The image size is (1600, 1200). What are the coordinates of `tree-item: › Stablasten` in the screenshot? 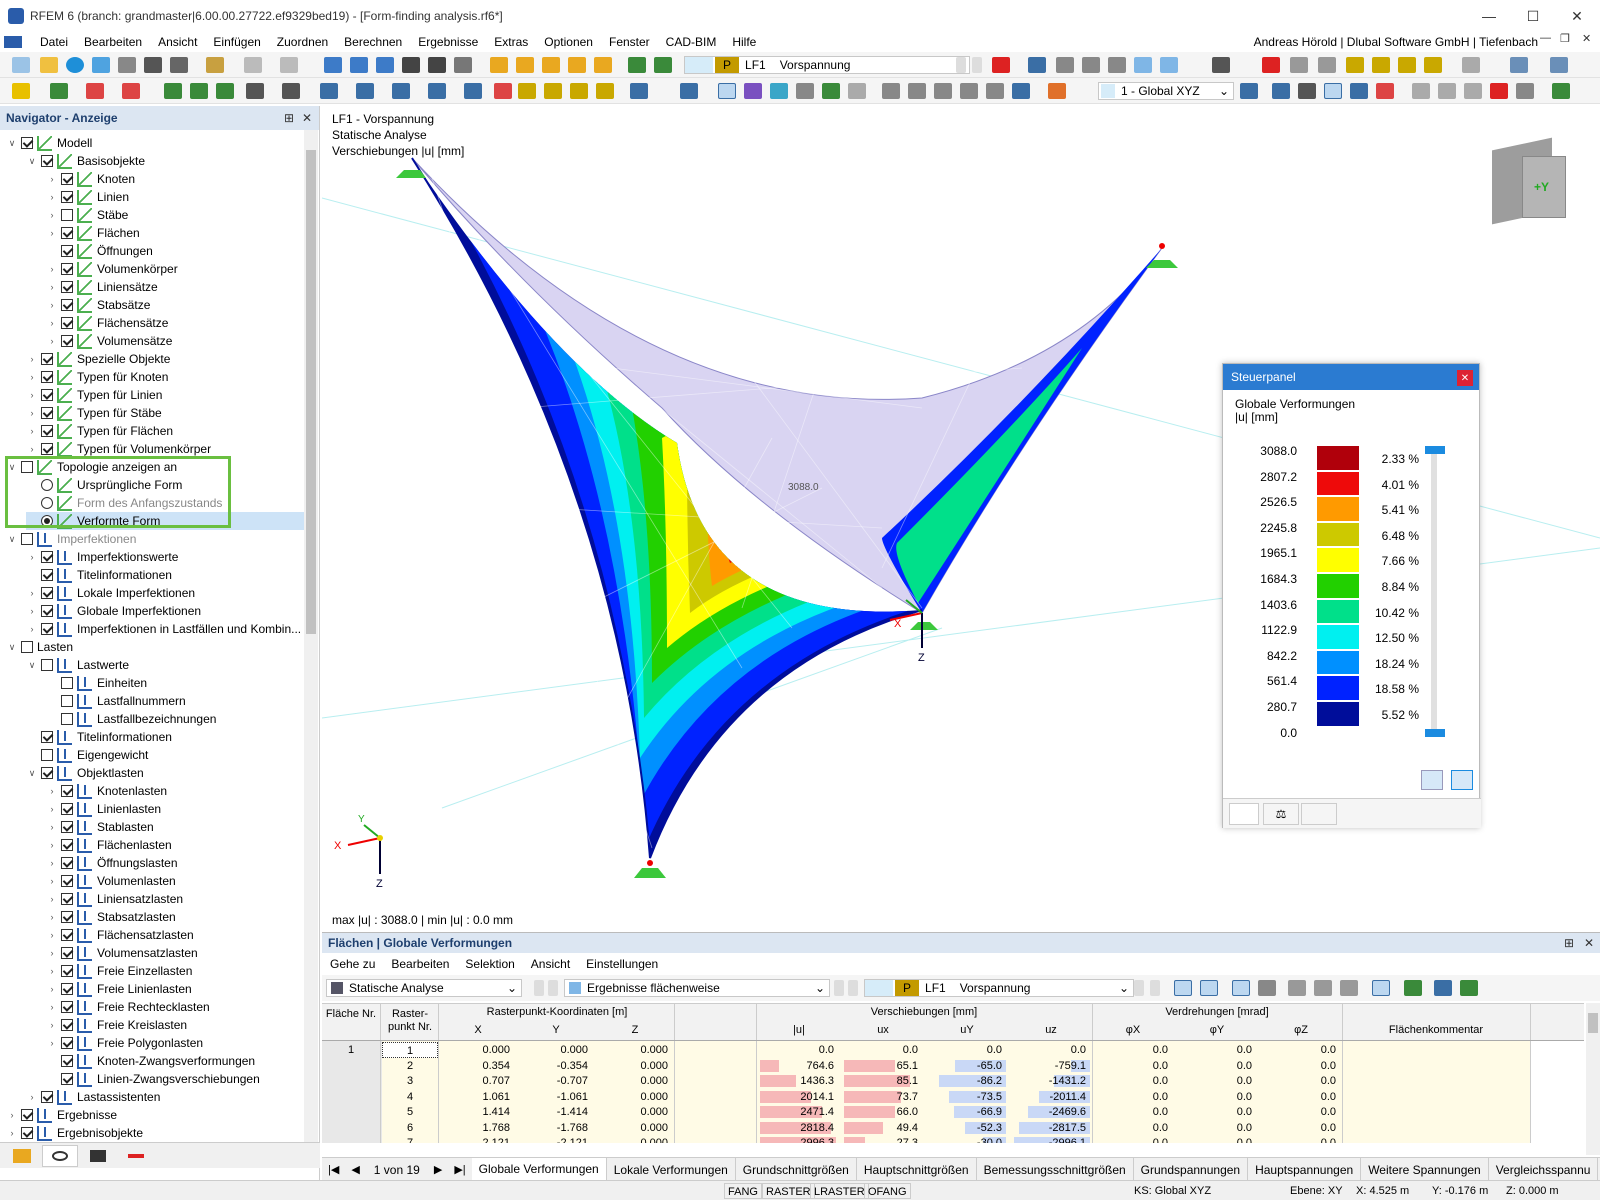 It's located at (175, 827).